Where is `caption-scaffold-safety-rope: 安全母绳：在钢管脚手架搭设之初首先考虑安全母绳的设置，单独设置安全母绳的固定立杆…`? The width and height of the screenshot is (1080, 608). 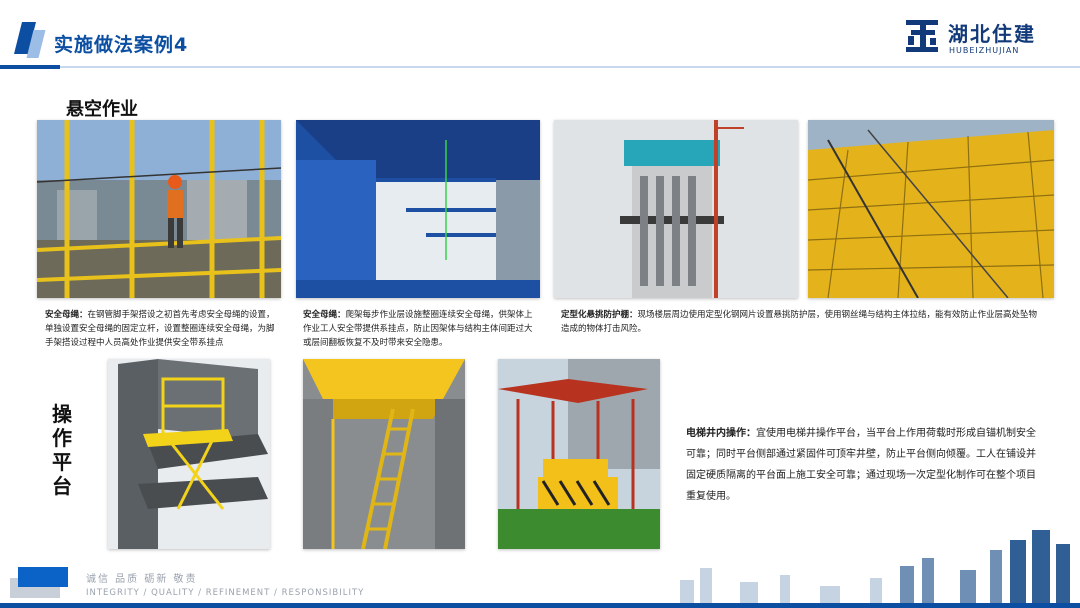
caption-scaffold-safety-rope: 安全母绳：在钢管脚手架搭设之初首先考虑安全母绳的设置，单独设置安全母绳的固定立杆… is located at coordinates (161, 329).